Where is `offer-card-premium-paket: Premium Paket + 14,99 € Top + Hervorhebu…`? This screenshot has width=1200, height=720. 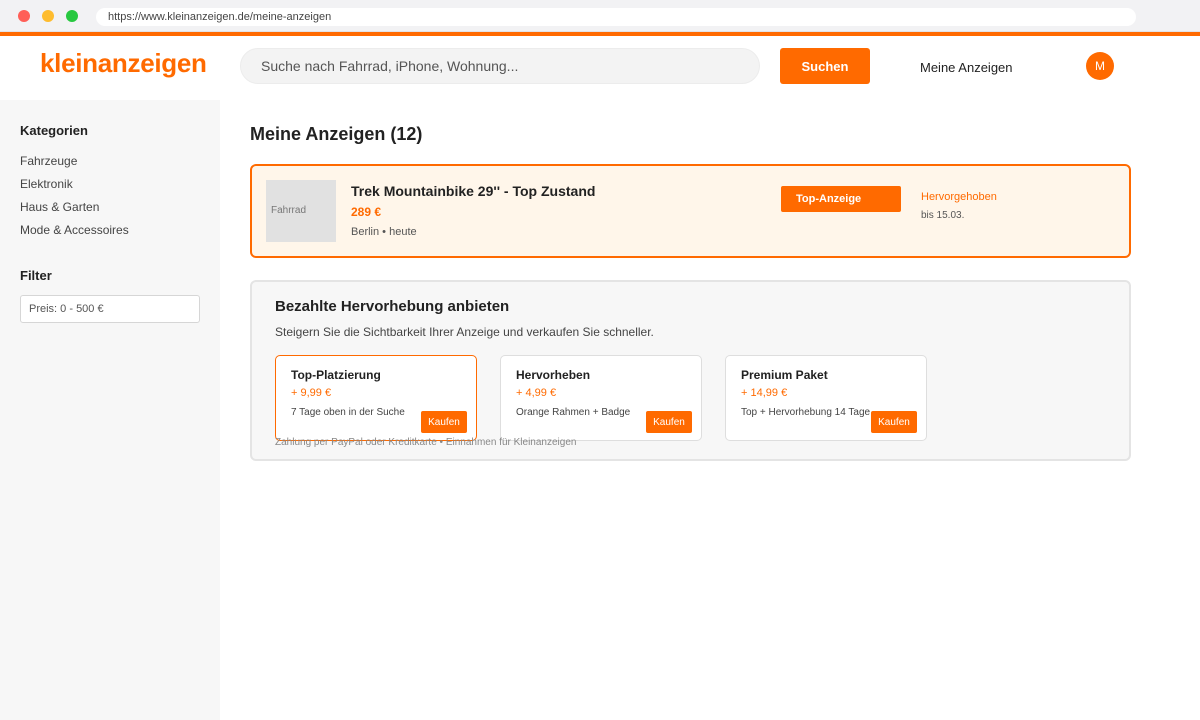
offer-card-premium-paket: Premium Paket + 14,99 € Top + Hervorhebu… is located at coordinates (826, 398).